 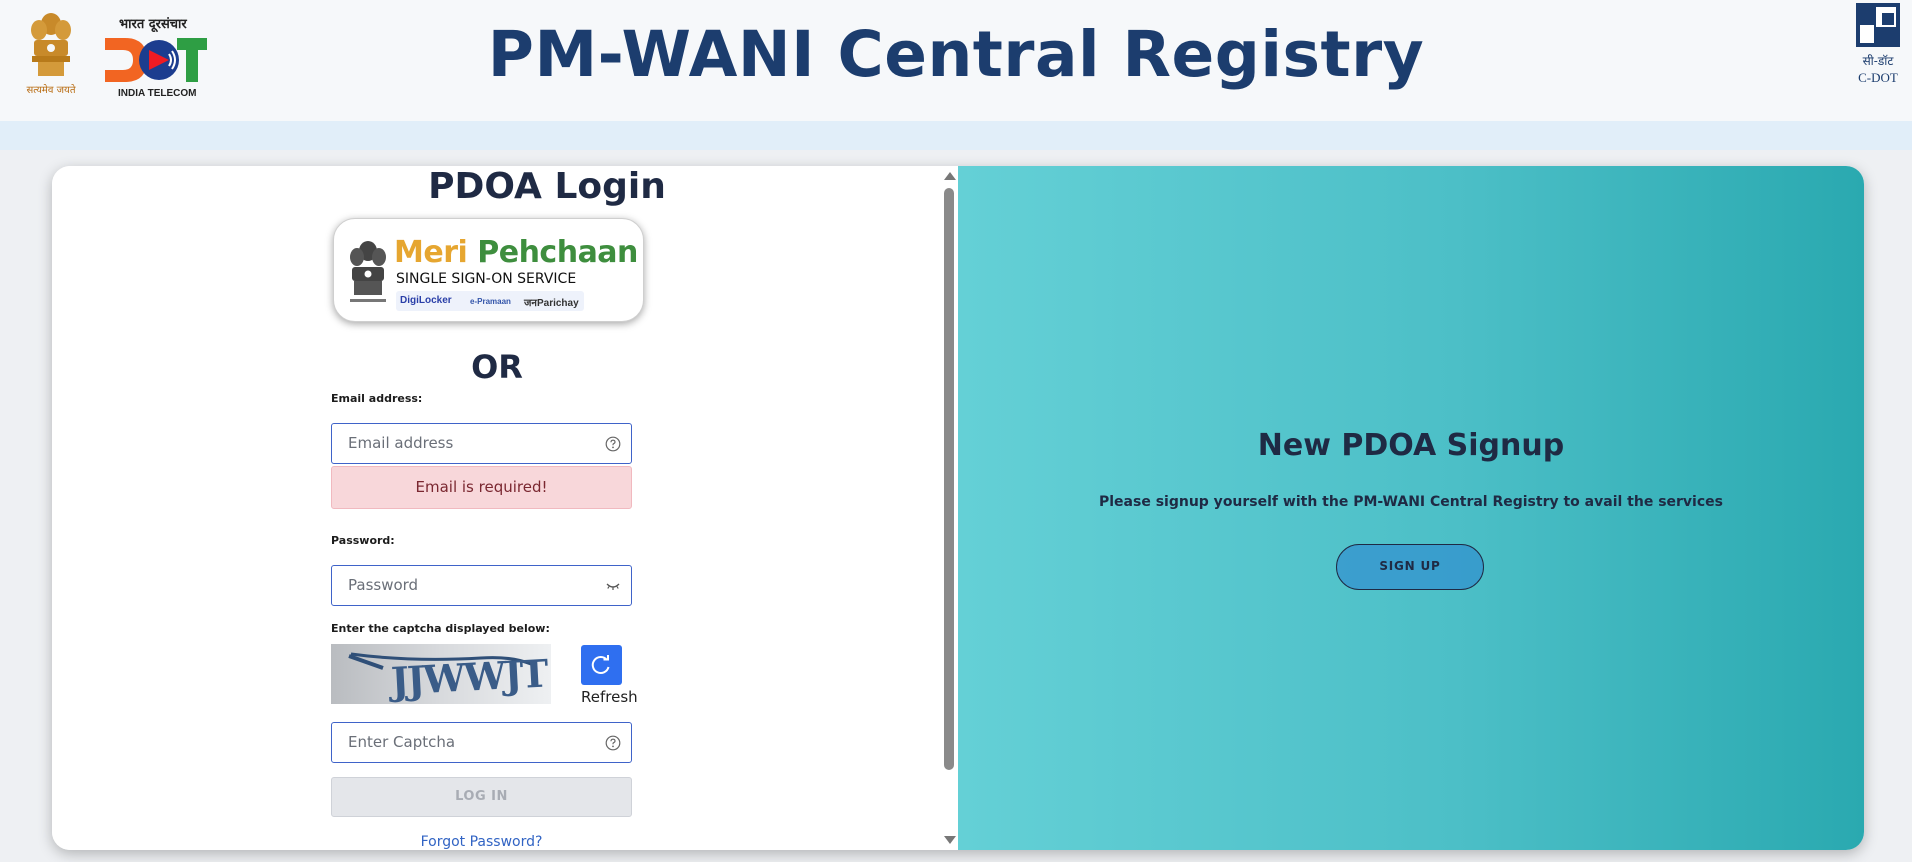 What do you see at coordinates (368, 271) in the screenshot?
I see `national-emblem-icon` at bounding box center [368, 271].